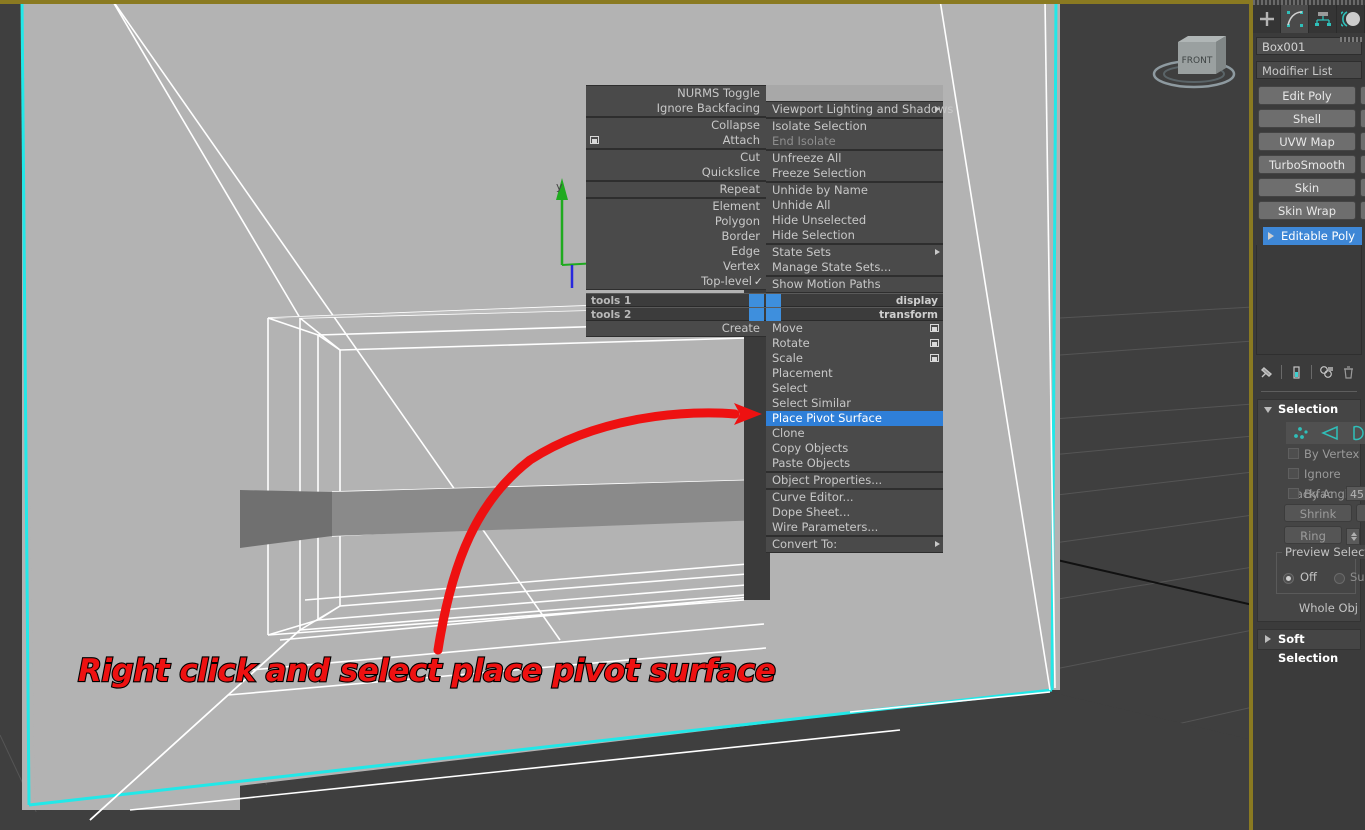 This screenshot has height=830, width=1365. Describe the element at coordinates (1307, 95) in the screenshot. I see `modifier-button-edit-poly: Edit Poly` at that location.